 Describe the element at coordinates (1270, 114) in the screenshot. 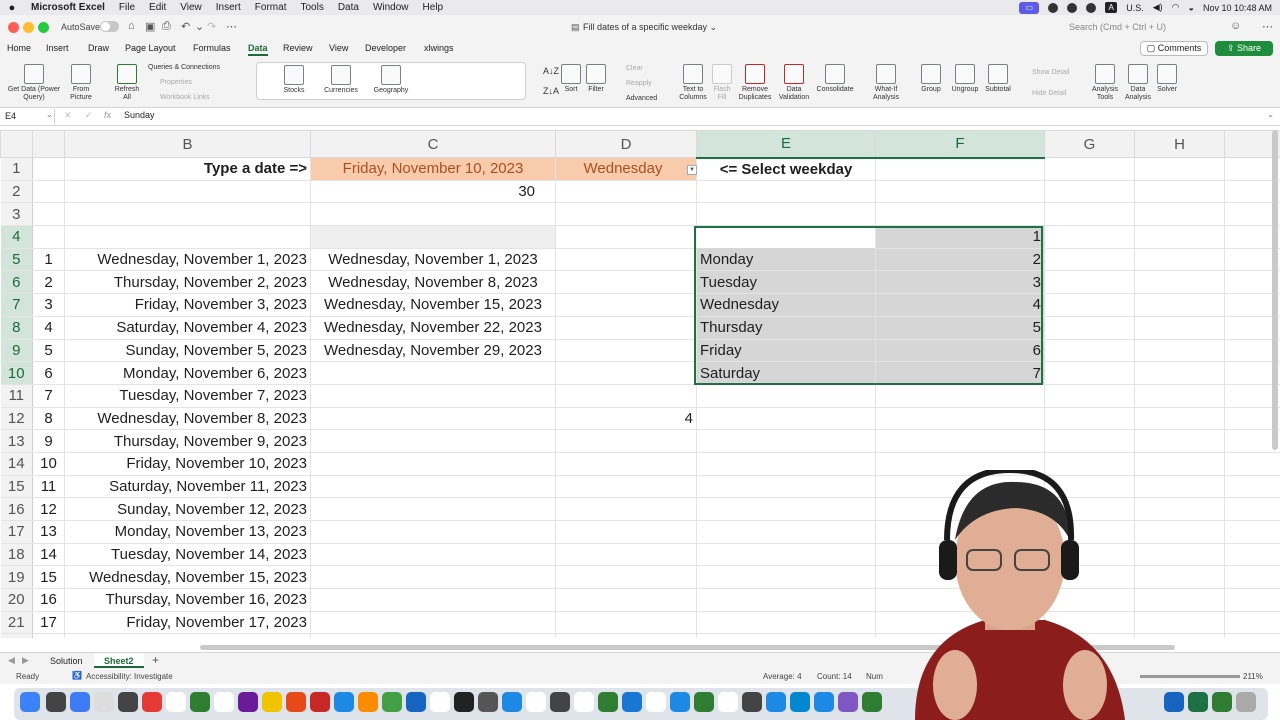

I see `expand-formula-icon: ⌄` at that location.